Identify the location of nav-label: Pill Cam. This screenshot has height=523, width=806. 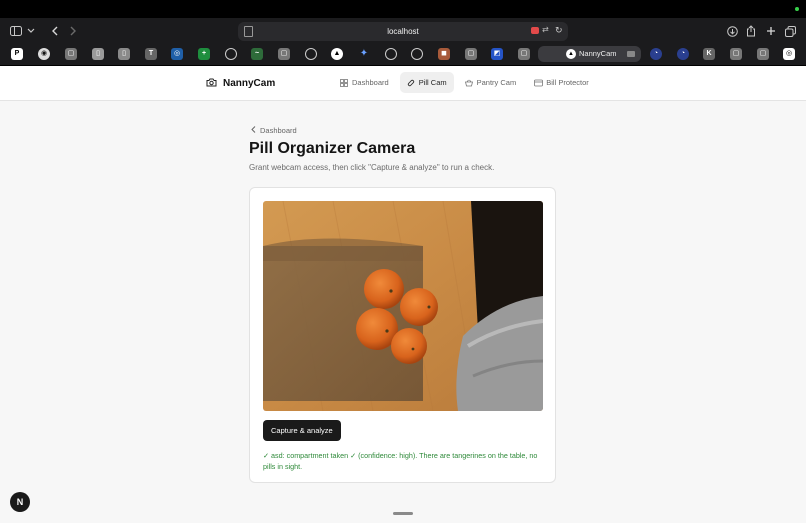
(432, 82).